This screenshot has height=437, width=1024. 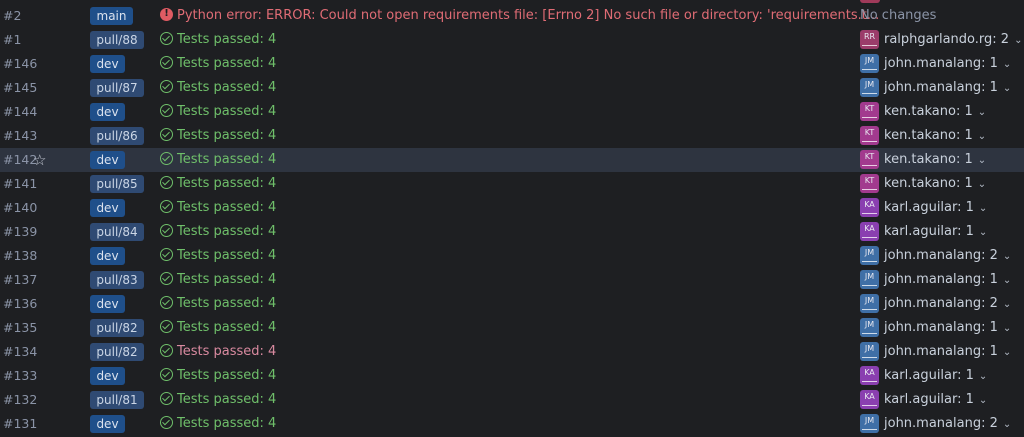 What do you see at coordinates (20, 304) in the screenshot?
I see `build-number: #136` at bounding box center [20, 304].